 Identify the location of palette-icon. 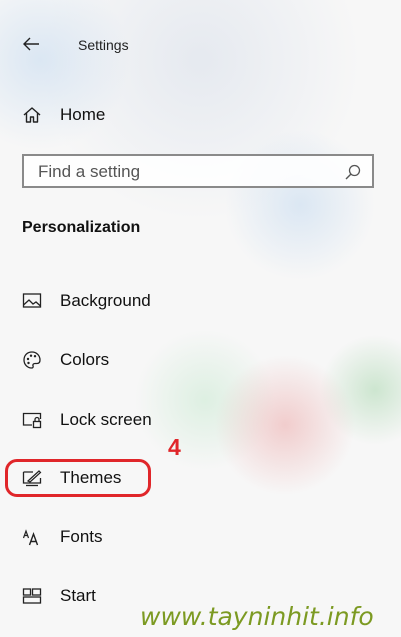
(32, 360).